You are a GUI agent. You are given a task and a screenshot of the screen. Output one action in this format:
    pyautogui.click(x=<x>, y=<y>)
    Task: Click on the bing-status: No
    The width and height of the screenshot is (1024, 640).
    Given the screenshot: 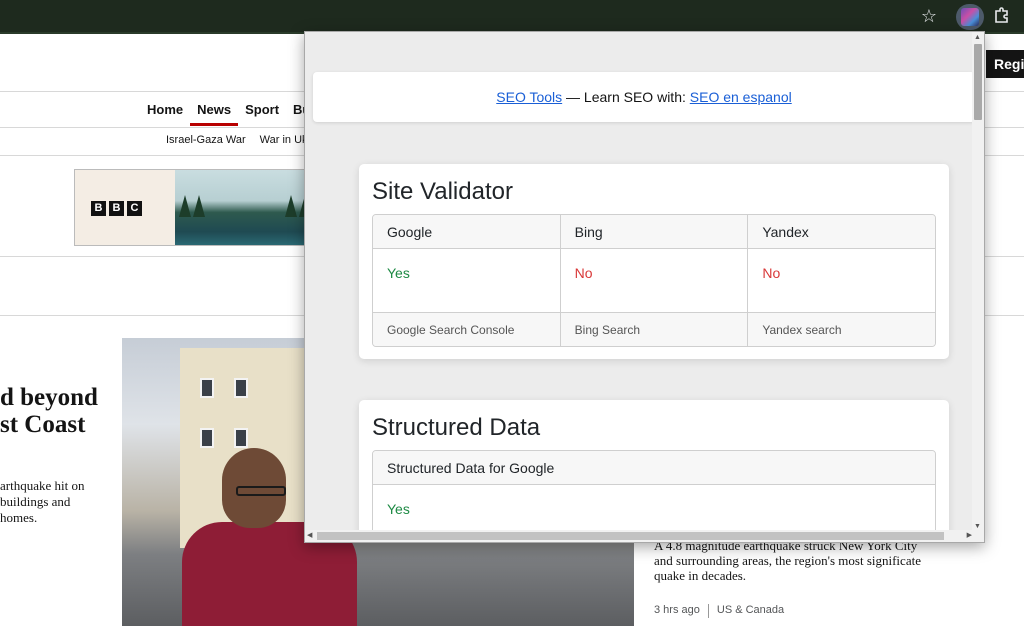 What is the action you would take?
    pyautogui.click(x=655, y=280)
    